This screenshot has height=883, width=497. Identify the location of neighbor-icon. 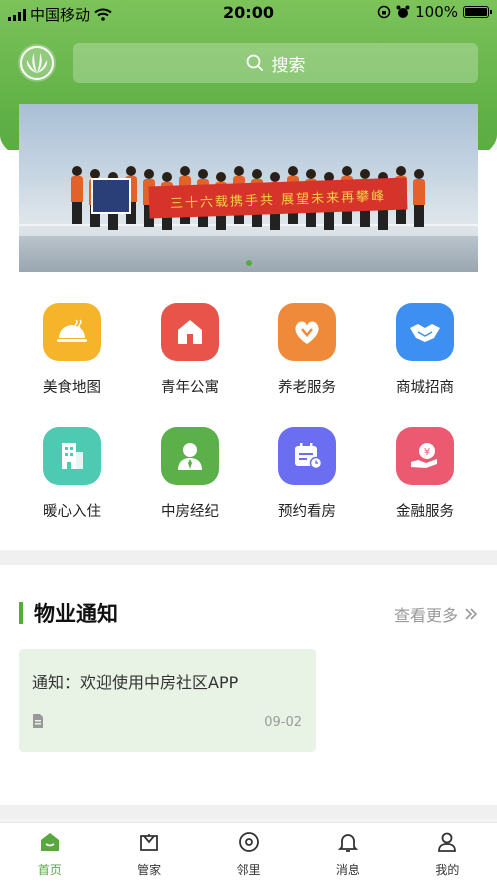
(249, 844).